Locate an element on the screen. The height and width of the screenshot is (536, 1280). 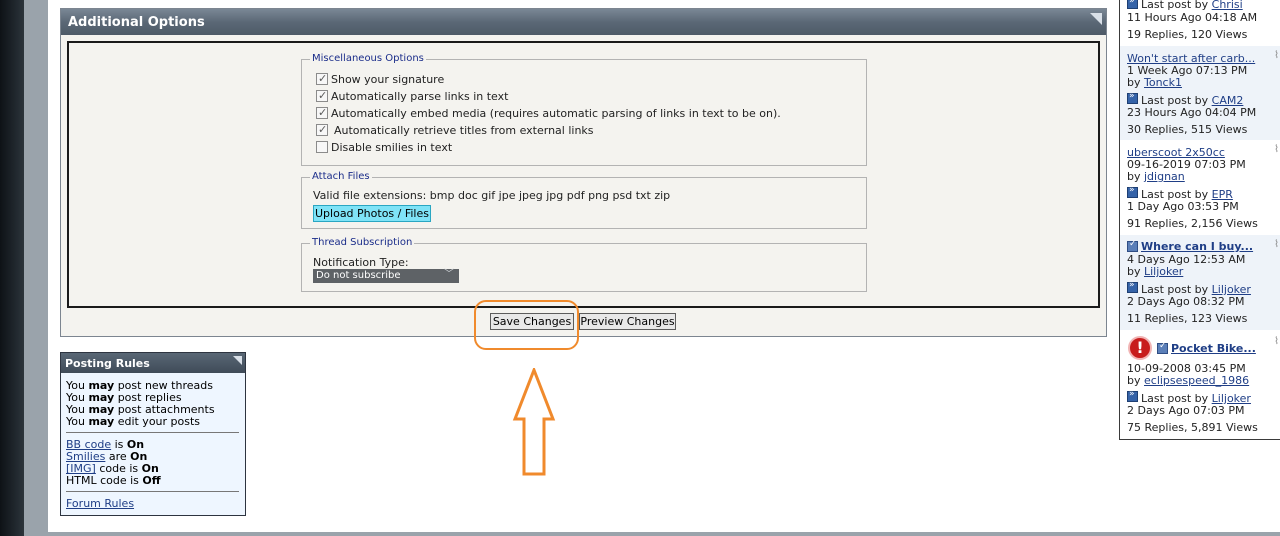
chevron-down-icon: ﹀ is located at coordinates (449, 274).